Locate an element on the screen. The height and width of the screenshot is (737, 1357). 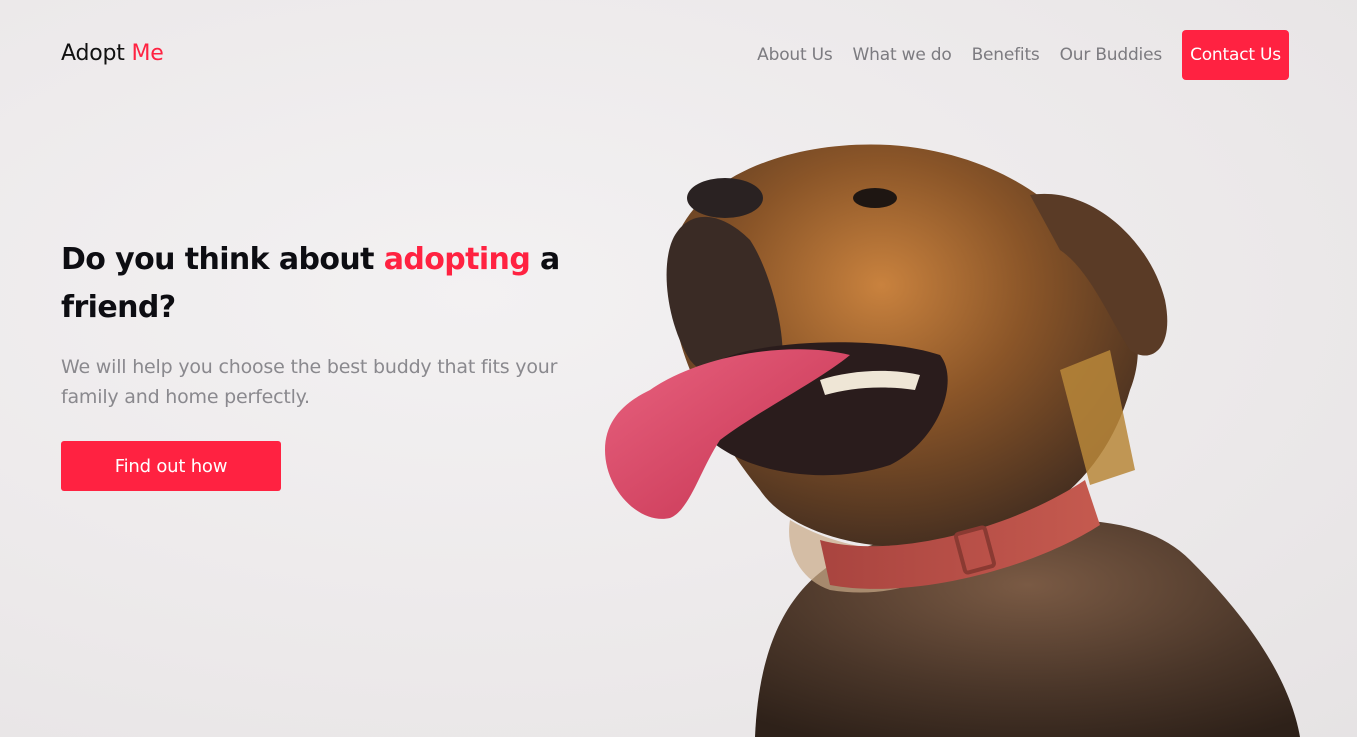
nav-link-our-buddies: Our Buddies is located at coordinates (1111, 55).